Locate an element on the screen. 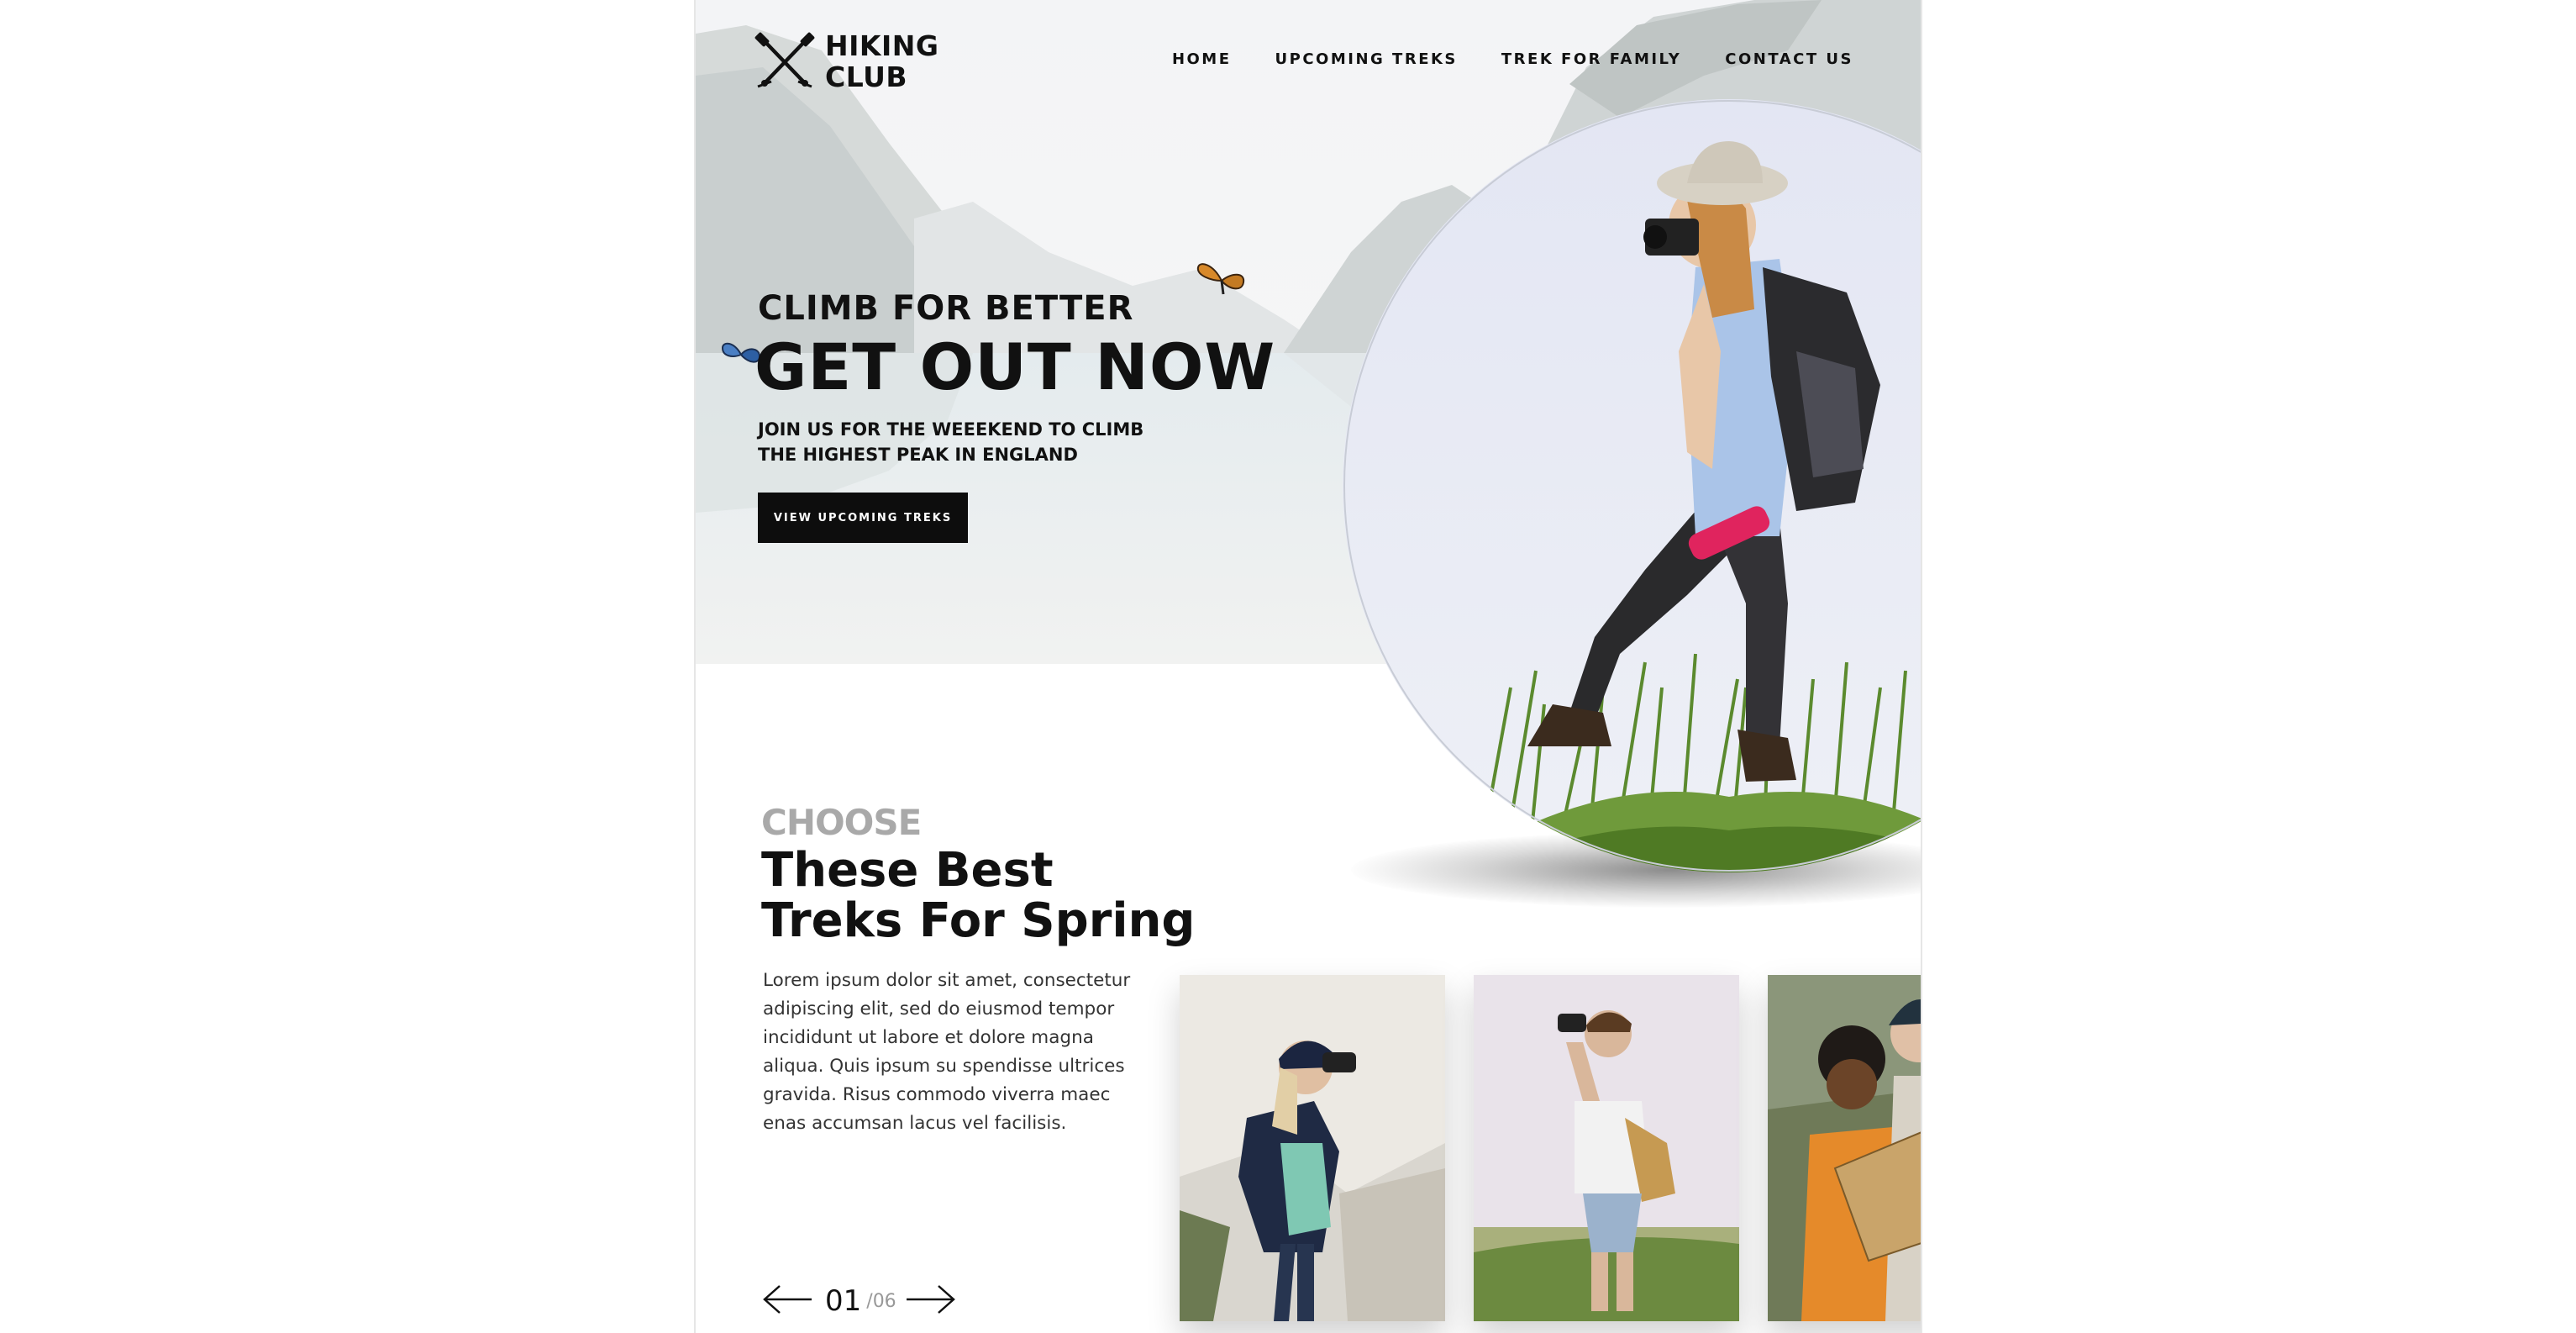  pager-current: 01 is located at coordinates (843, 1301).